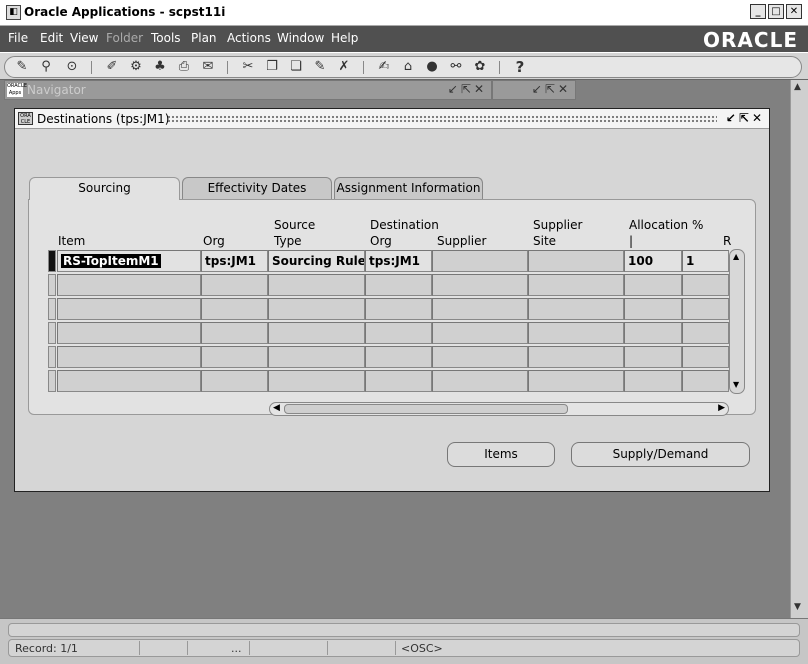 The image size is (808, 664). Describe the element at coordinates (758, 11) in the screenshot. I see `minimize-button: _` at that location.